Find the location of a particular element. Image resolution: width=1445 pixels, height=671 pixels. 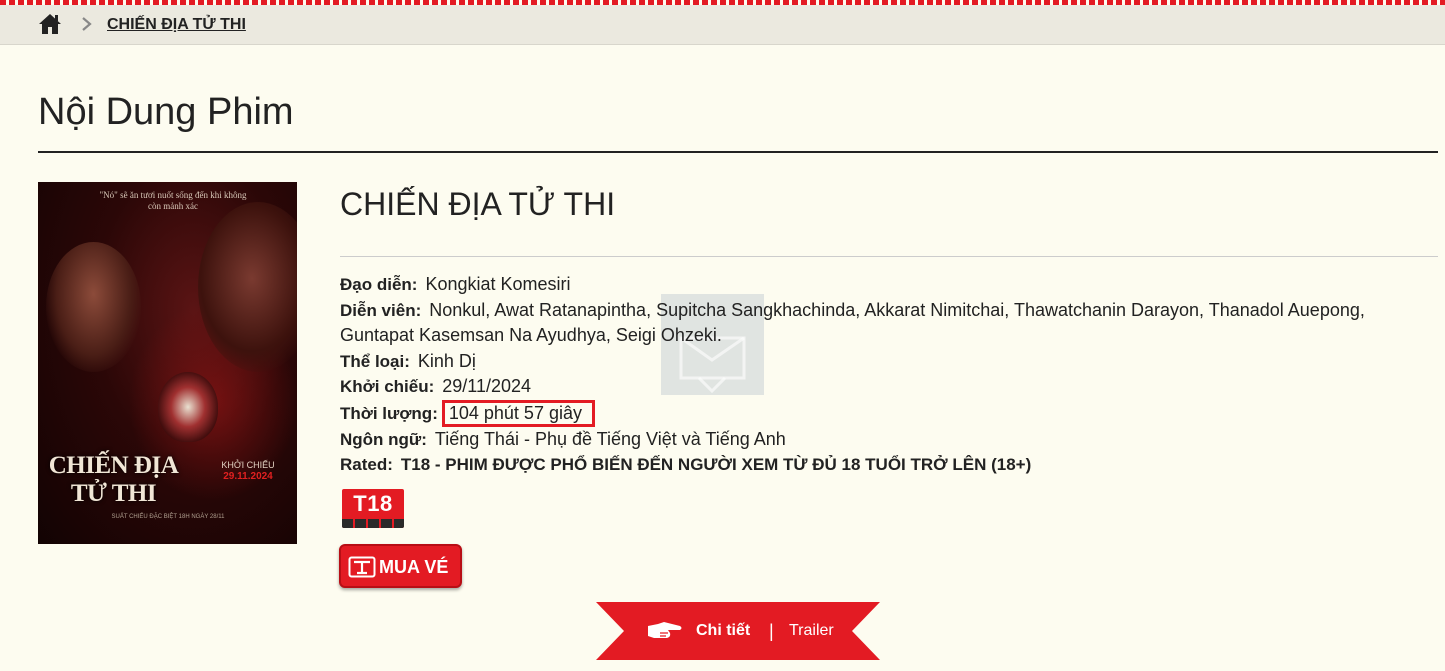

poster-figure-left is located at coordinates (93, 307).